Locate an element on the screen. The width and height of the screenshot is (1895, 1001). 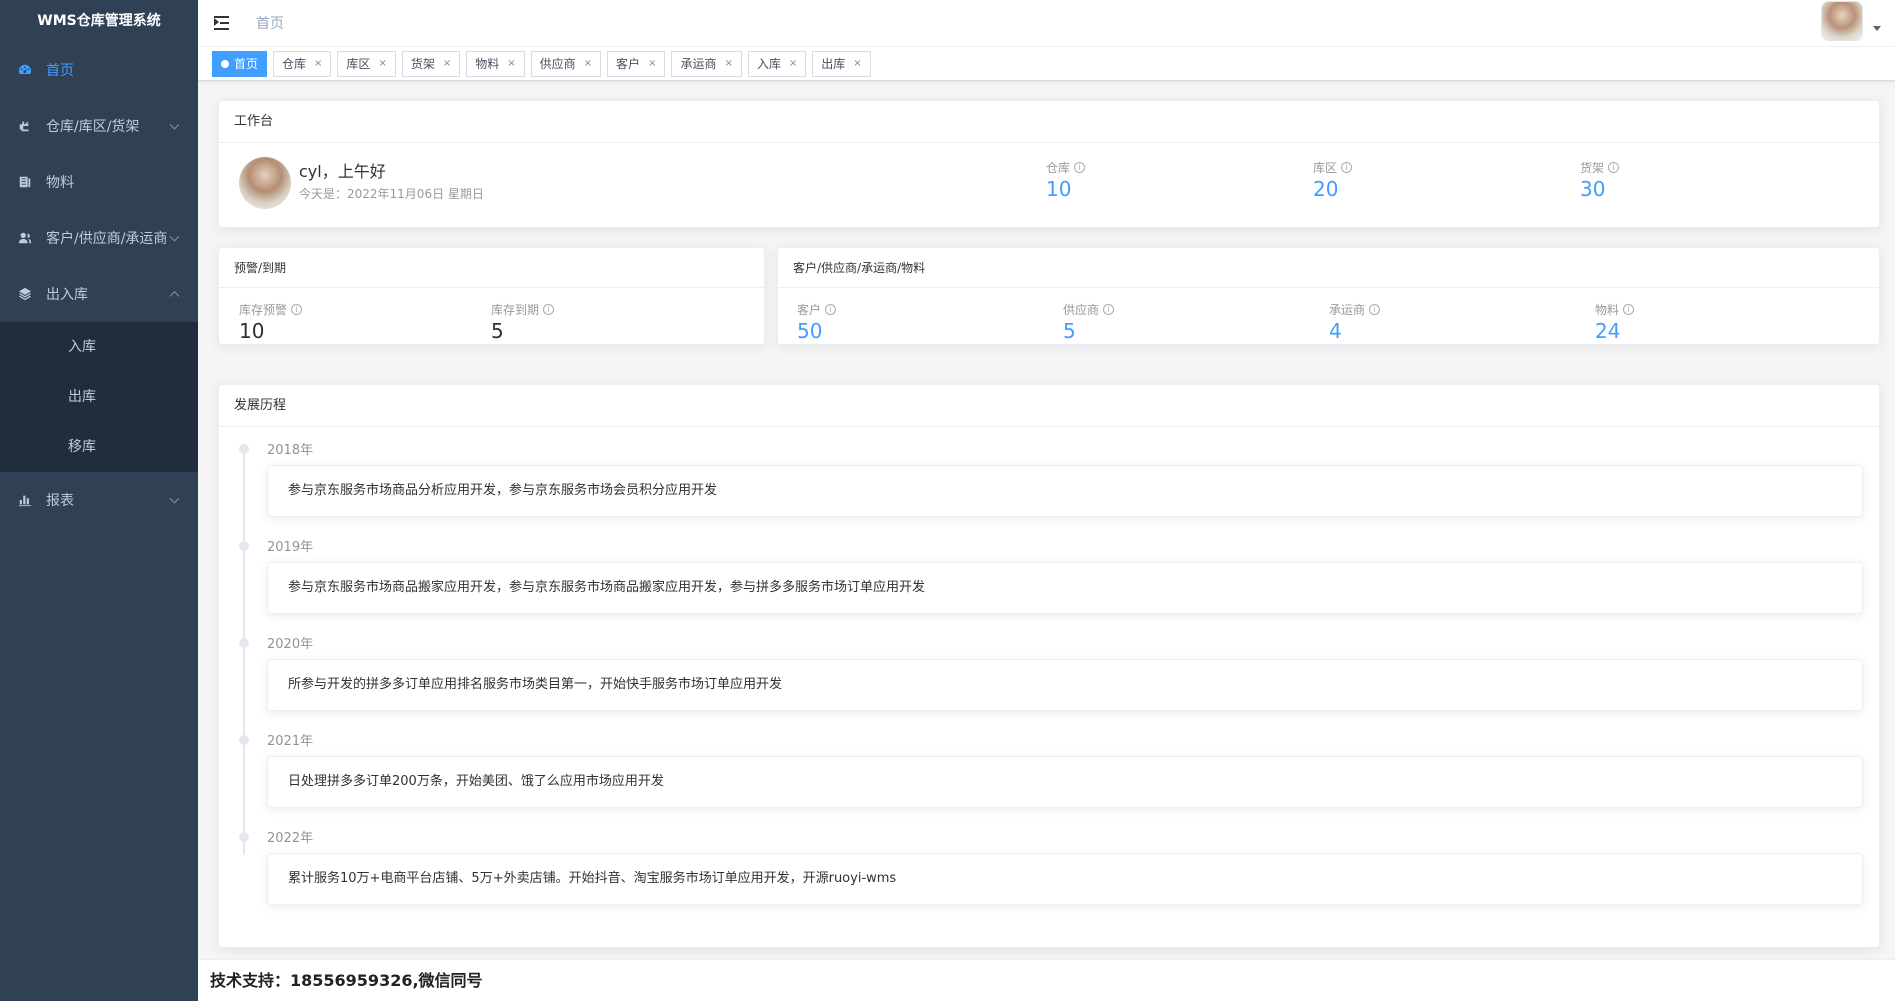
tag-customer: 客户 × is located at coordinates (636, 63).